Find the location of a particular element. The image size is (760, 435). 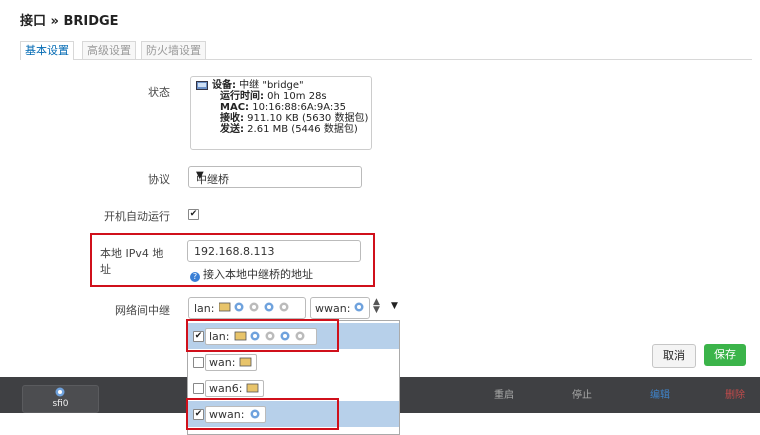

highlight-option-lan is located at coordinates (262, 335).